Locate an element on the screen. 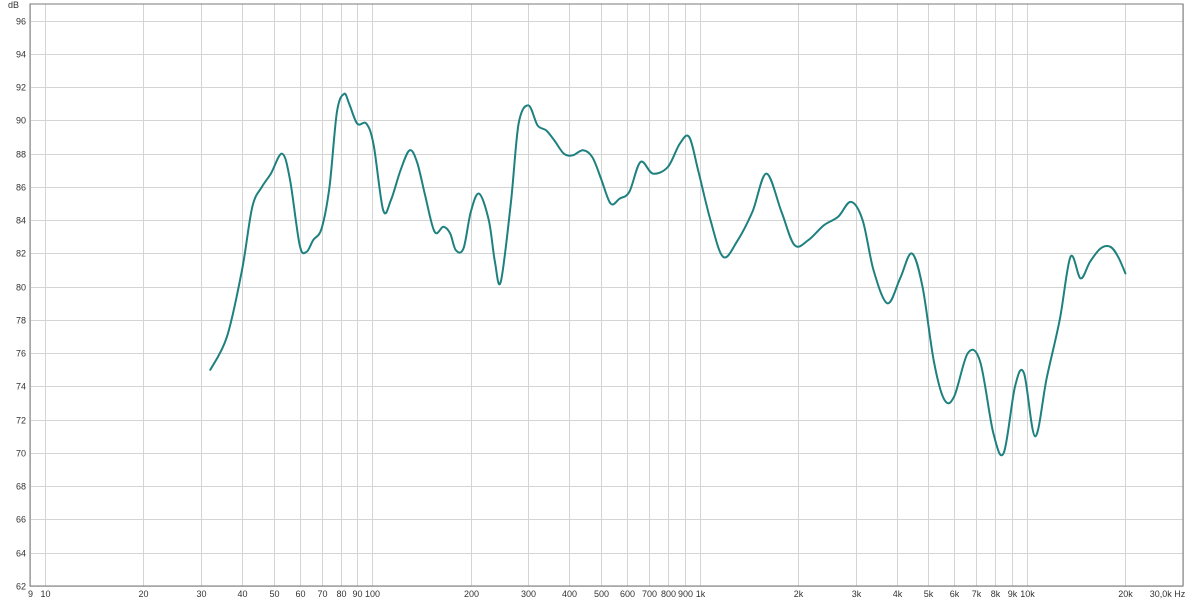 The height and width of the screenshot is (602, 1200). x-tick-label: 1k is located at coordinates (701, 594).